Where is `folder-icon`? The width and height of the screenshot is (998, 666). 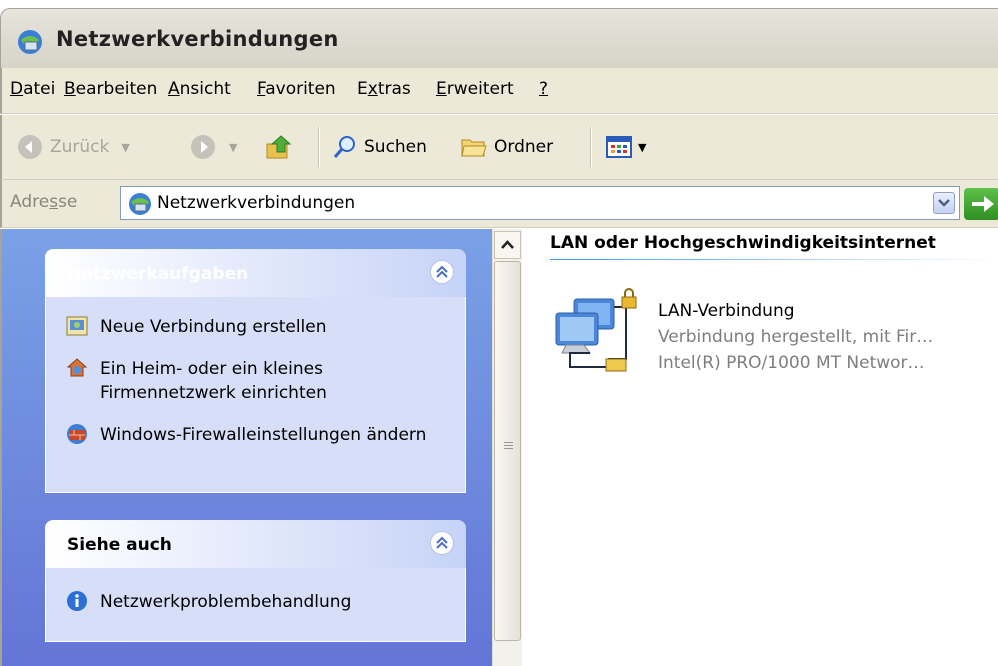
folder-icon is located at coordinates (474, 148).